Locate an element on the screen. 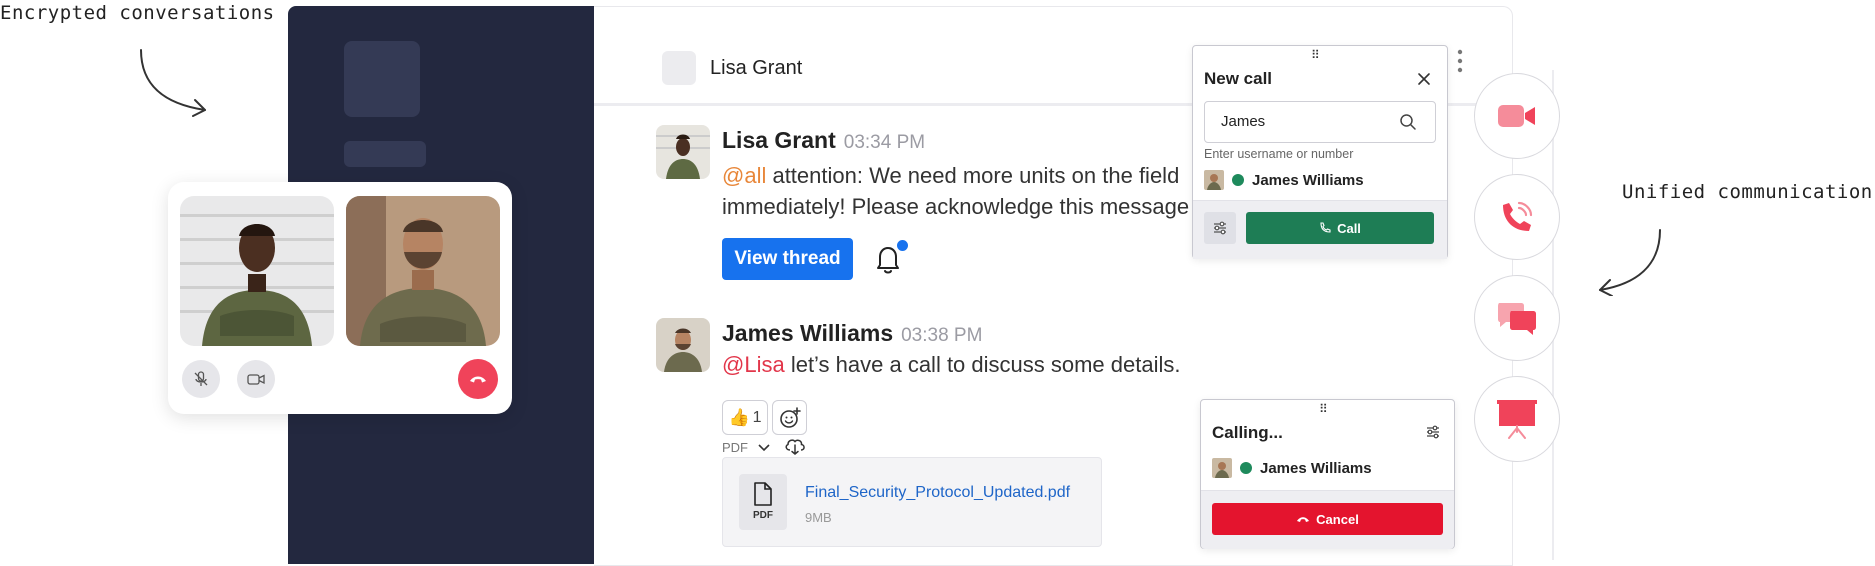 The height and width of the screenshot is (566, 1875). call-settings-button is located at coordinates (1220, 228).